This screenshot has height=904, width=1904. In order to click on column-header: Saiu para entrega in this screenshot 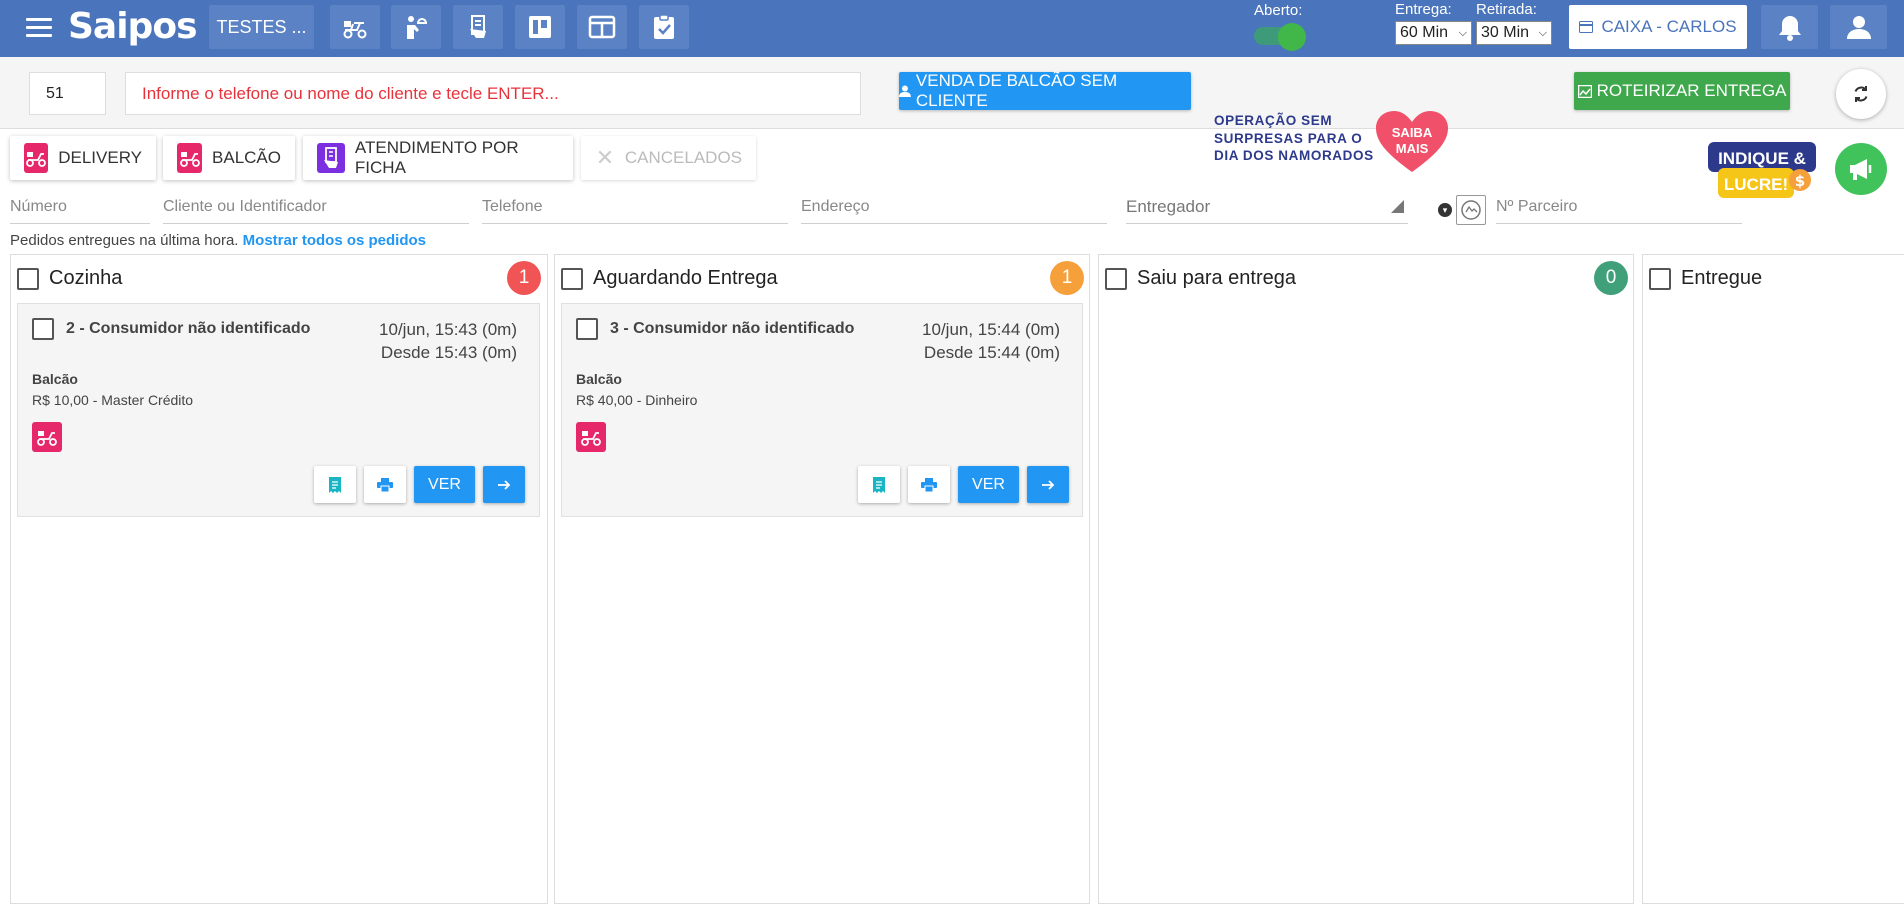, I will do `click(1200, 278)`.